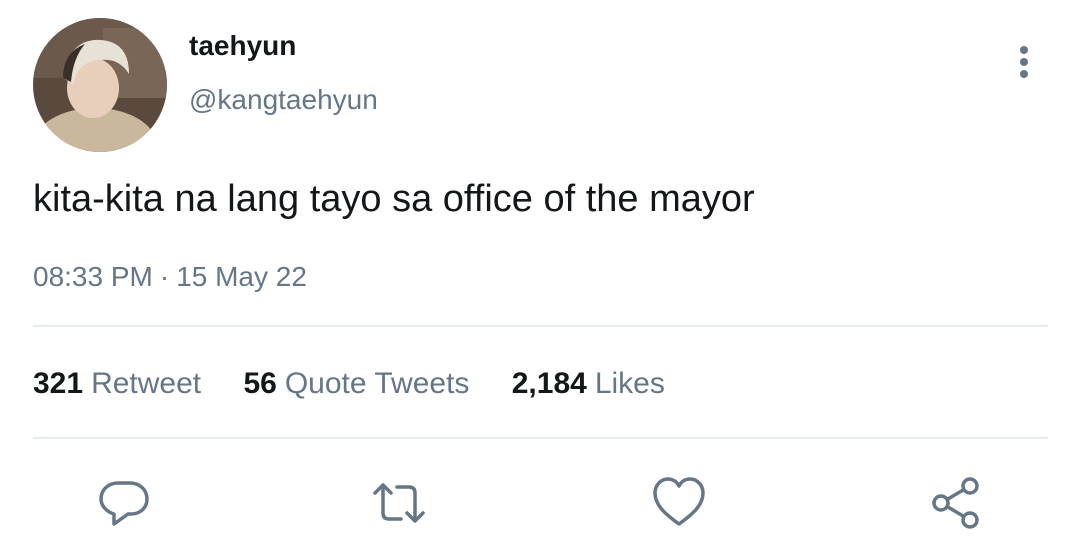  What do you see at coordinates (588, 384) in the screenshot?
I see `likes-count: 2,184 Likes` at bounding box center [588, 384].